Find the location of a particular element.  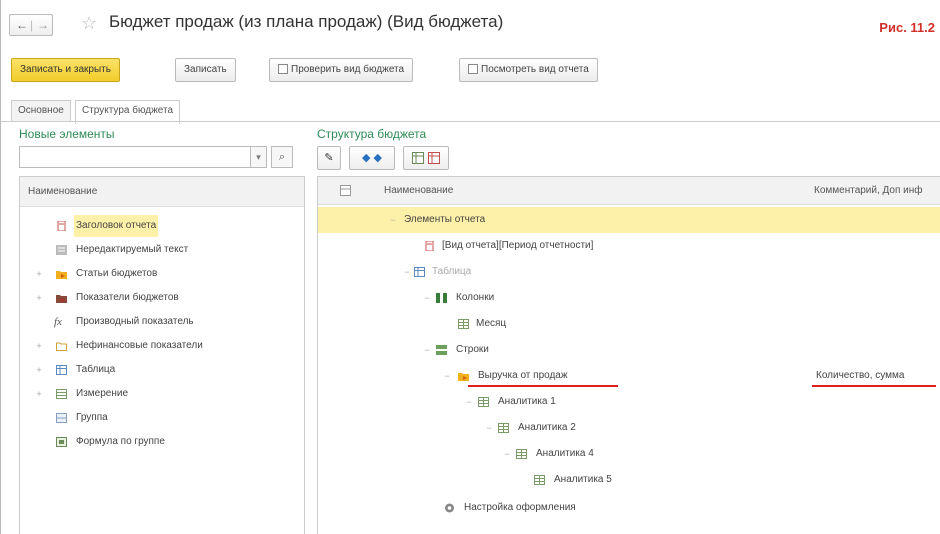

tab-divider is located at coordinates (470, 121).